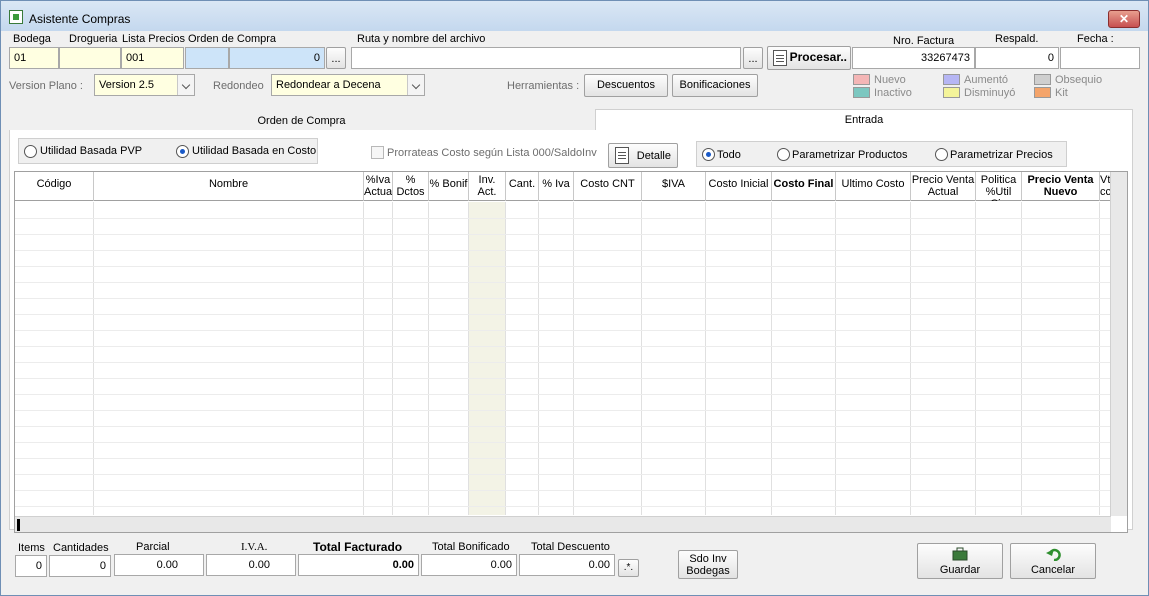  I want to click on iva-label: I.V.A., so click(254, 547).